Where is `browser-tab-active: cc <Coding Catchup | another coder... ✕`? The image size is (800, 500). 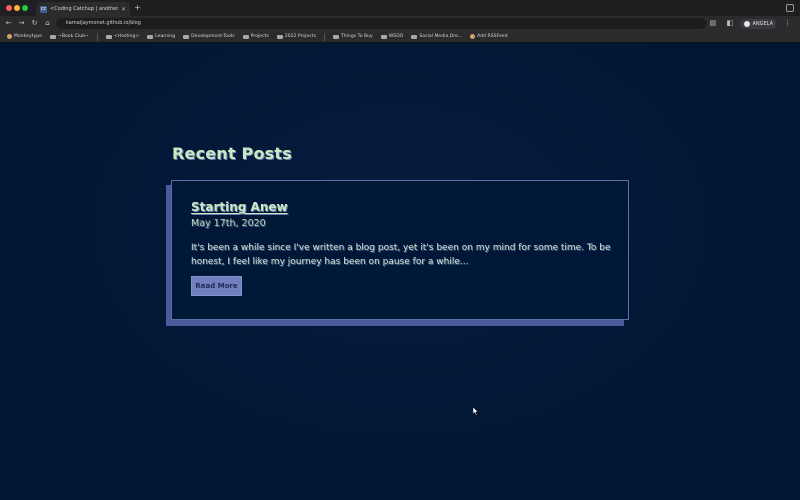
browser-tab-active: cc <Coding Catchup | another coder... ✕ is located at coordinates (83, 9).